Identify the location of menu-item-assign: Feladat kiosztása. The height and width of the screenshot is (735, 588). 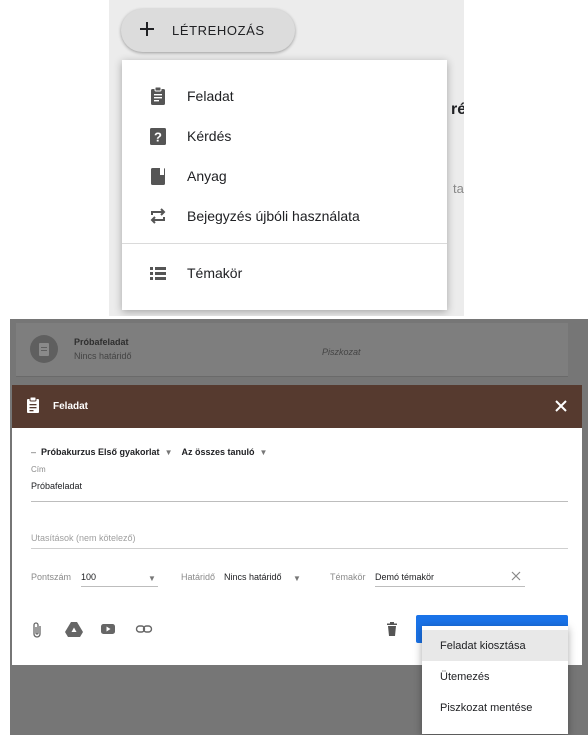
(495, 645).